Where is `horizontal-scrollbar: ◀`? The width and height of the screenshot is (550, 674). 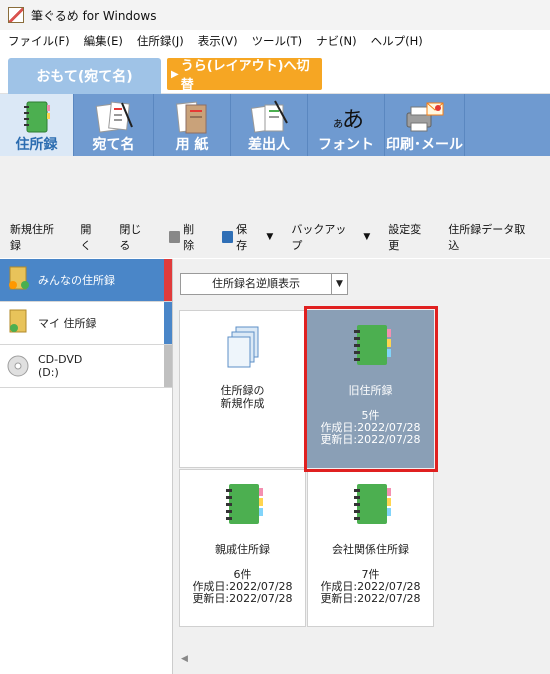
horizontal-scrollbar: ◀ is located at coordinates (364, 660).